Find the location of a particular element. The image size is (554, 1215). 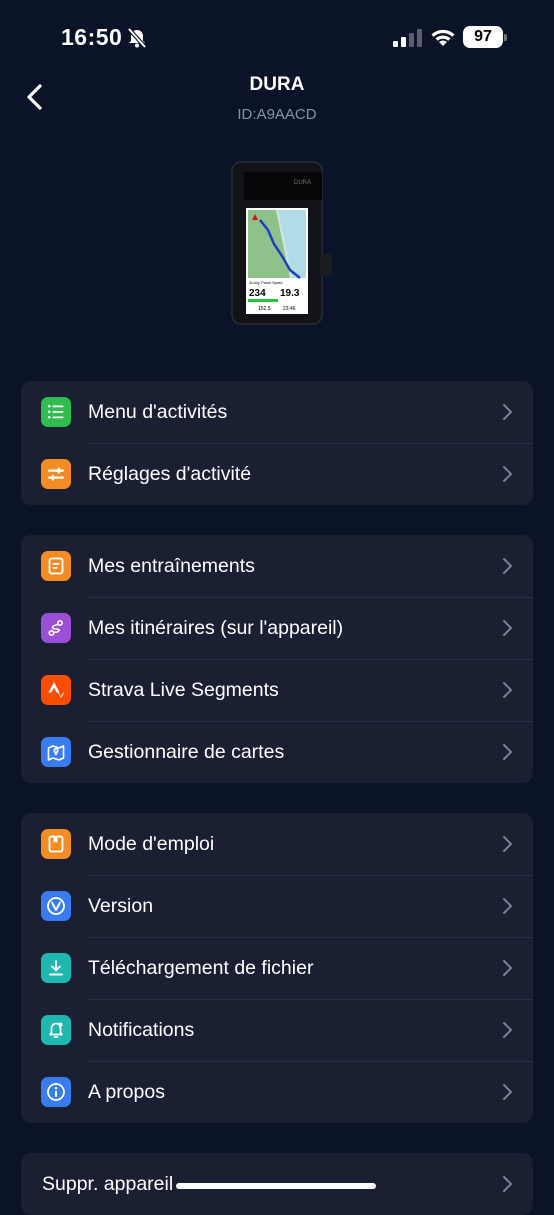

battery-indicator: 97 is located at coordinates (483, 37).